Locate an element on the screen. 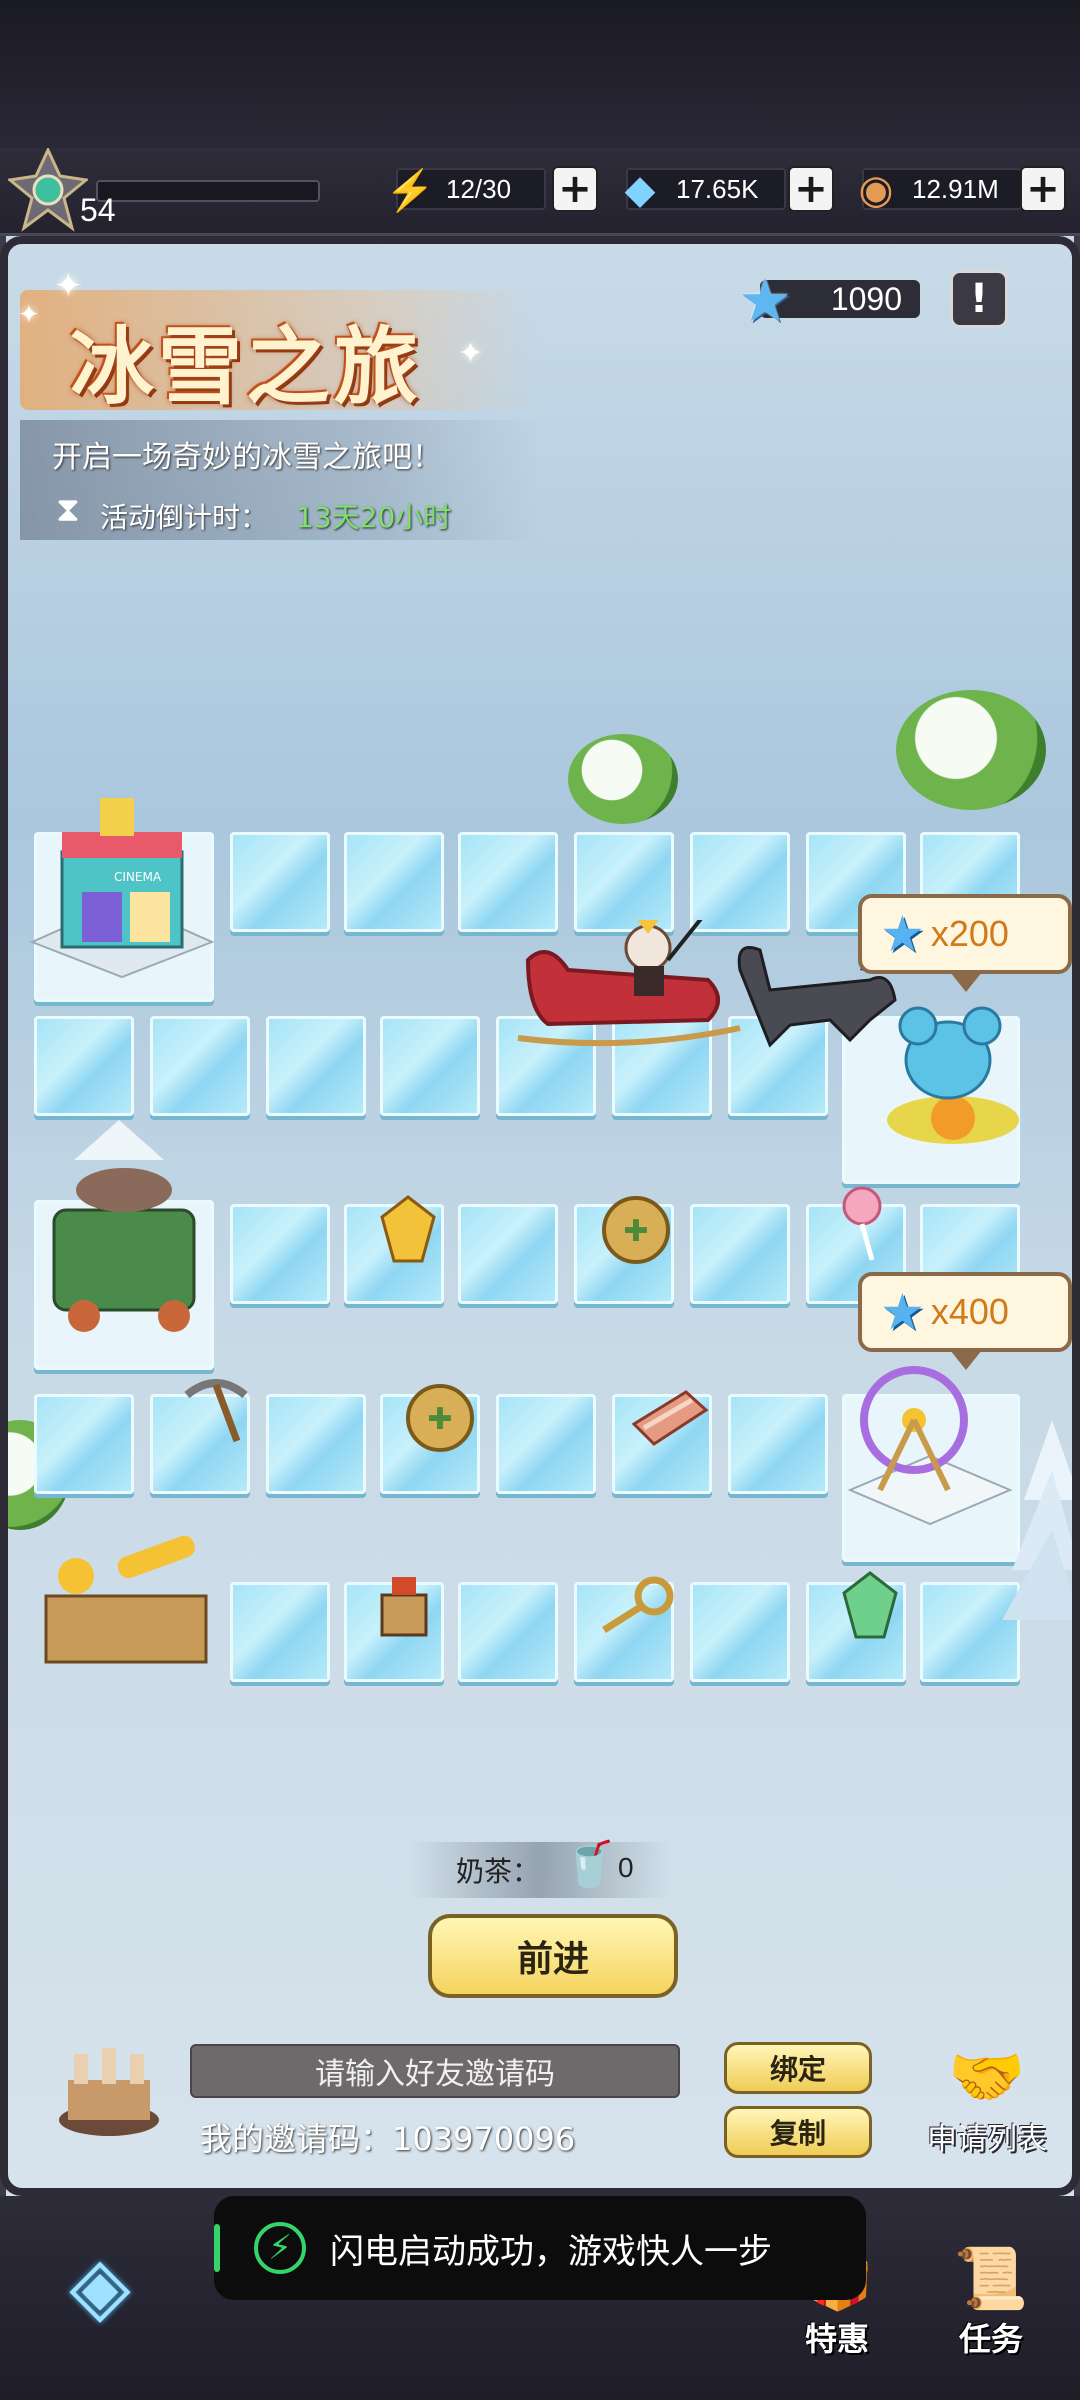 The height and width of the screenshot is (2400, 1080). toast-accent-bar is located at coordinates (217, 2248).